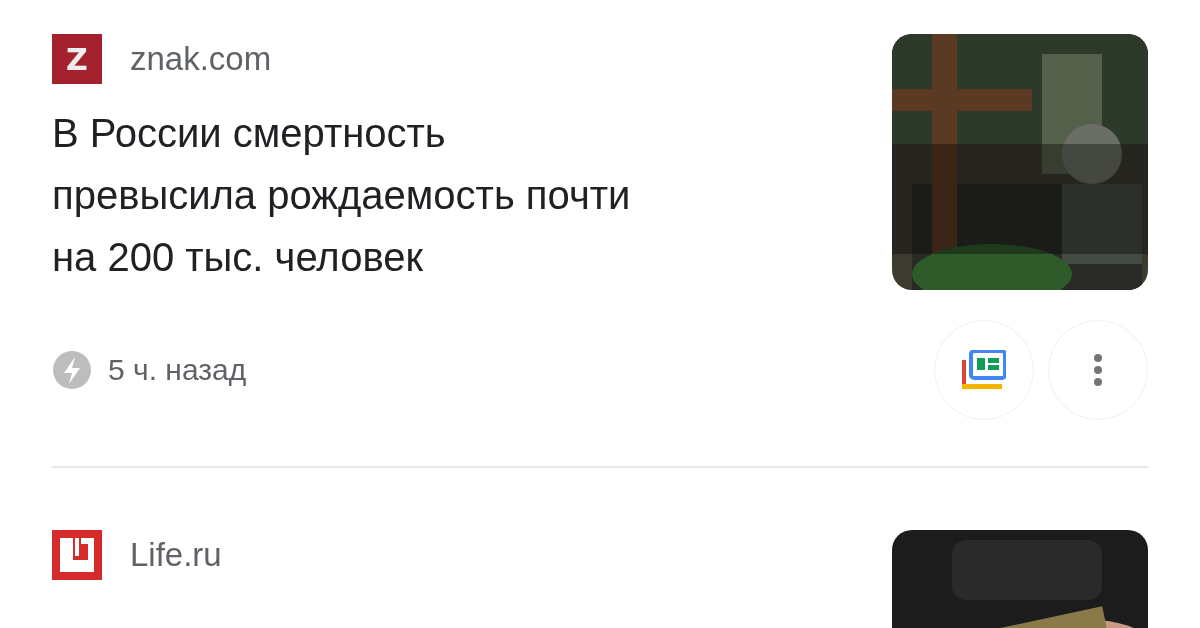  Describe the element at coordinates (77, 59) in the screenshot. I see `znak-logo: Z` at that location.